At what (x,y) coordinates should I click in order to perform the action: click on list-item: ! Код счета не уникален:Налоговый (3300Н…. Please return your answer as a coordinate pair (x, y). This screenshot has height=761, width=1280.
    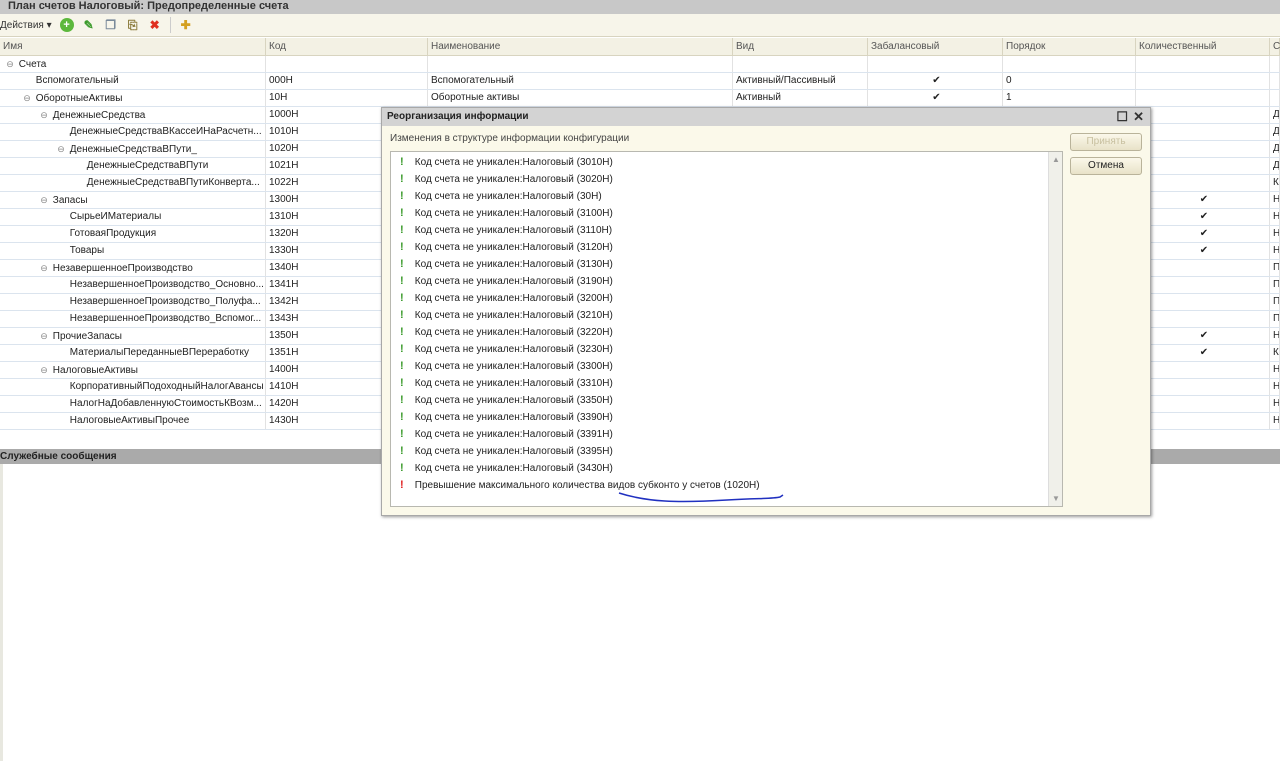
    Looking at the image, I should click on (726, 366).